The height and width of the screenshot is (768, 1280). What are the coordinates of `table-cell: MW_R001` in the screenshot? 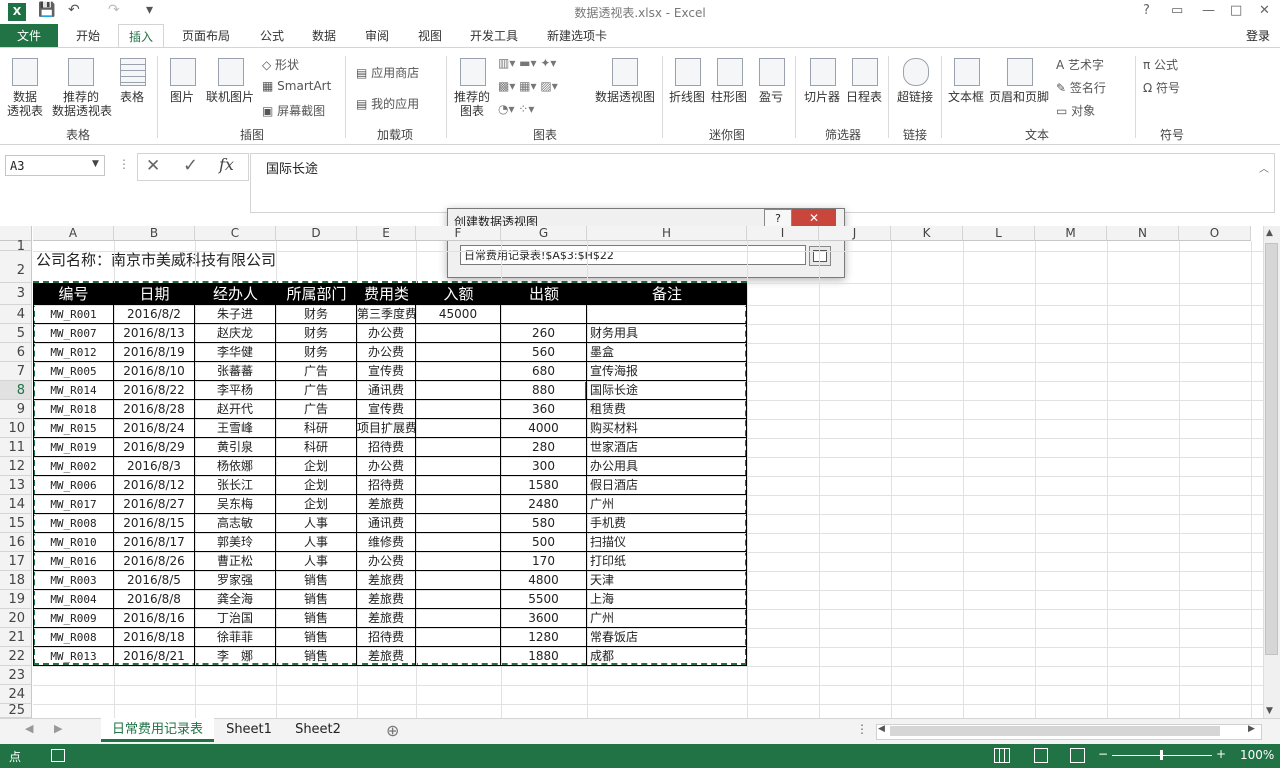 It's located at (73, 314).